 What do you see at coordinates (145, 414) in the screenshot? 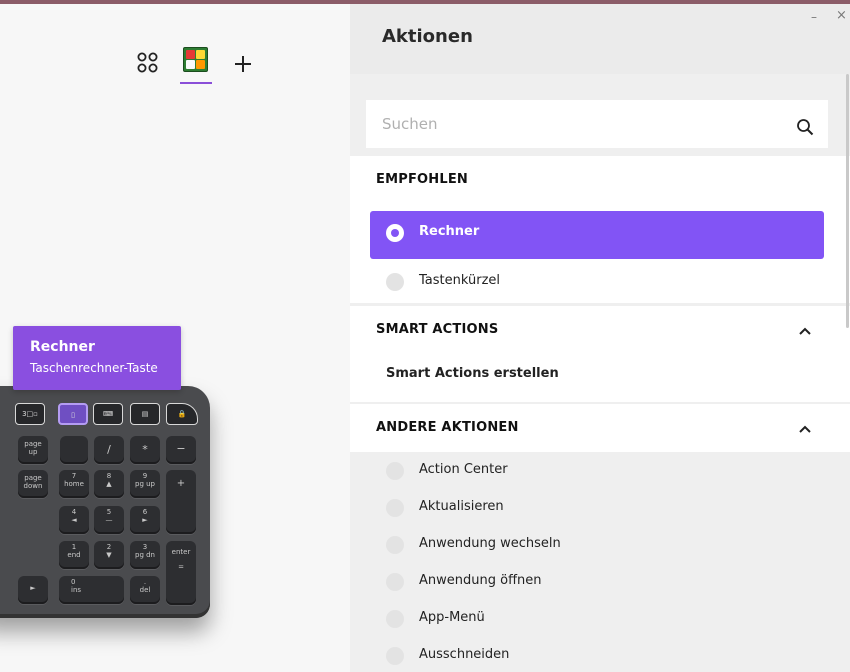
I see `function-key: ▤` at bounding box center [145, 414].